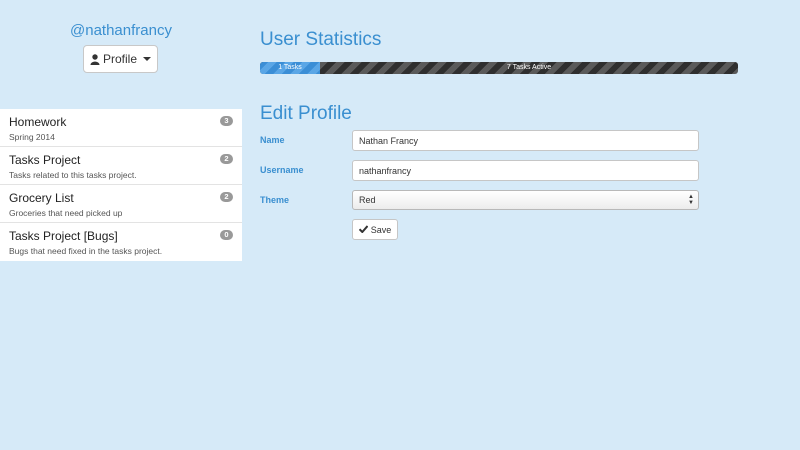  I want to click on caret-down-icon, so click(147, 59).